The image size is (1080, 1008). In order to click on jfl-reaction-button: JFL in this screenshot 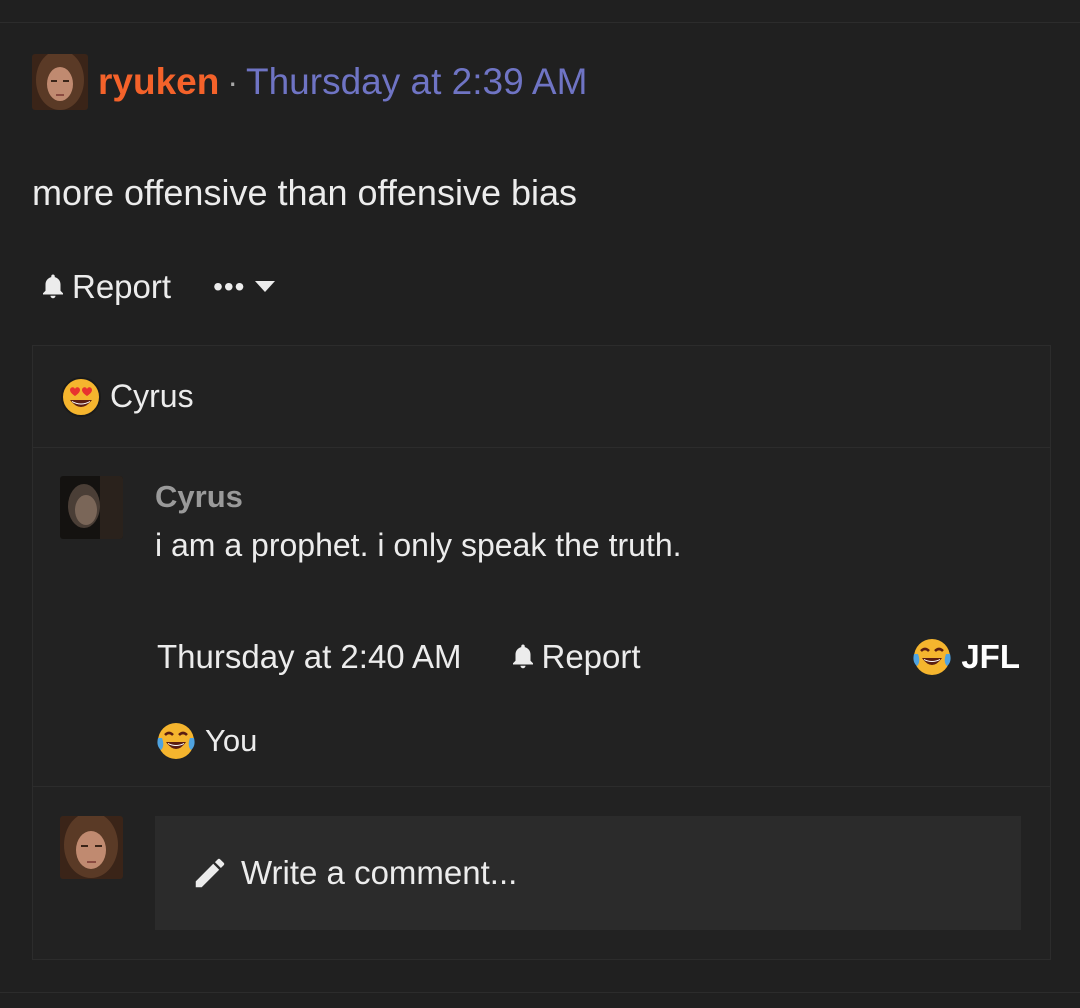, I will do `click(965, 657)`.